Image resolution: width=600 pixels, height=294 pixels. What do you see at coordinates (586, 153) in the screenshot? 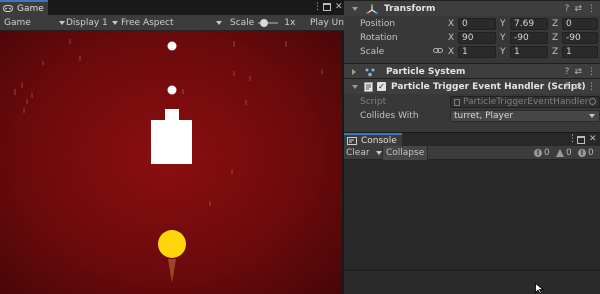
I see `error-count-toggle: ! 0` at bounding box center [586, 153].